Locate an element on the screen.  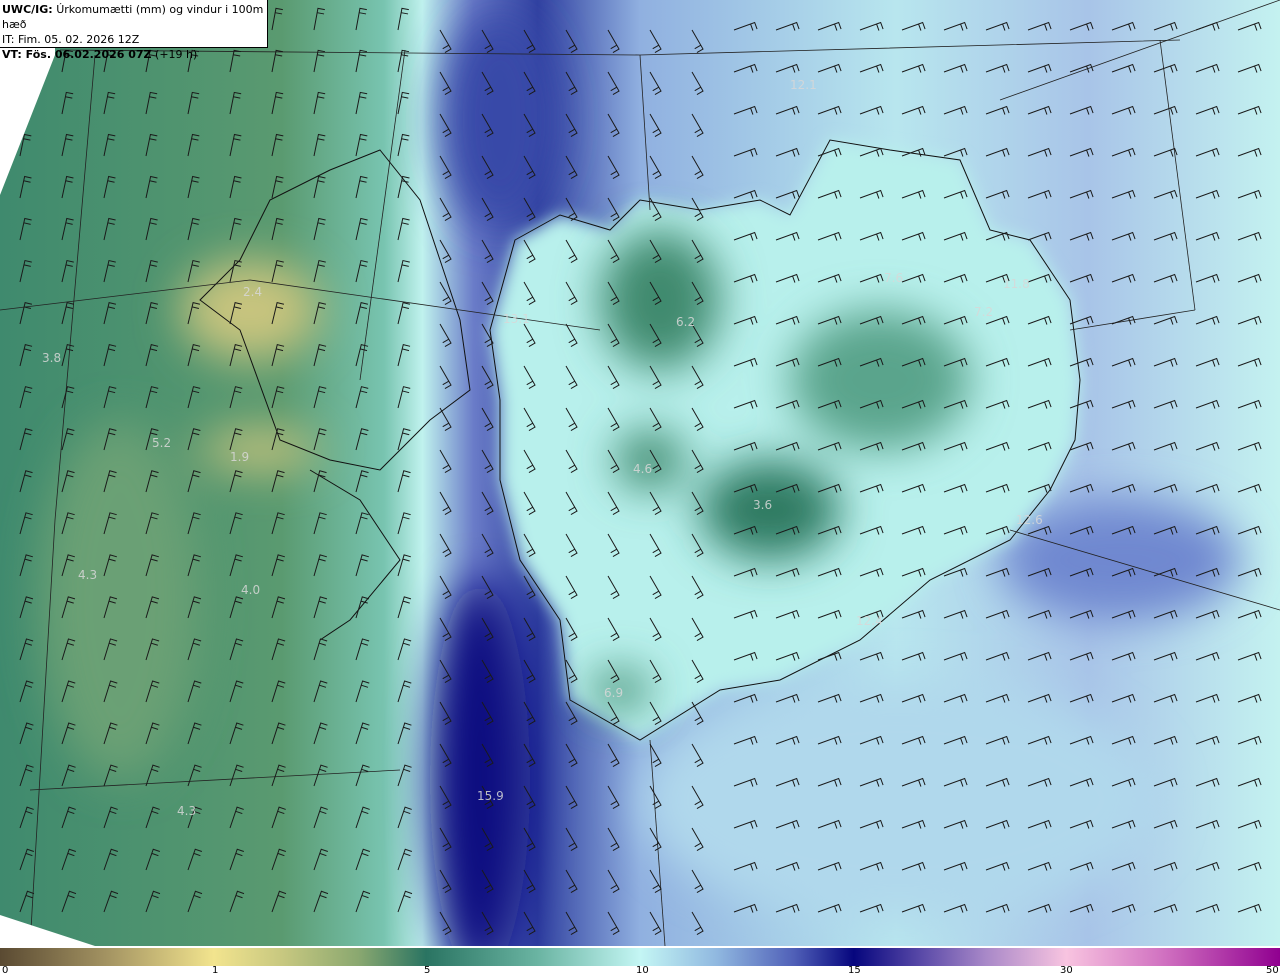
model-label: UWC/IG: is located at coordinates (27, 9).